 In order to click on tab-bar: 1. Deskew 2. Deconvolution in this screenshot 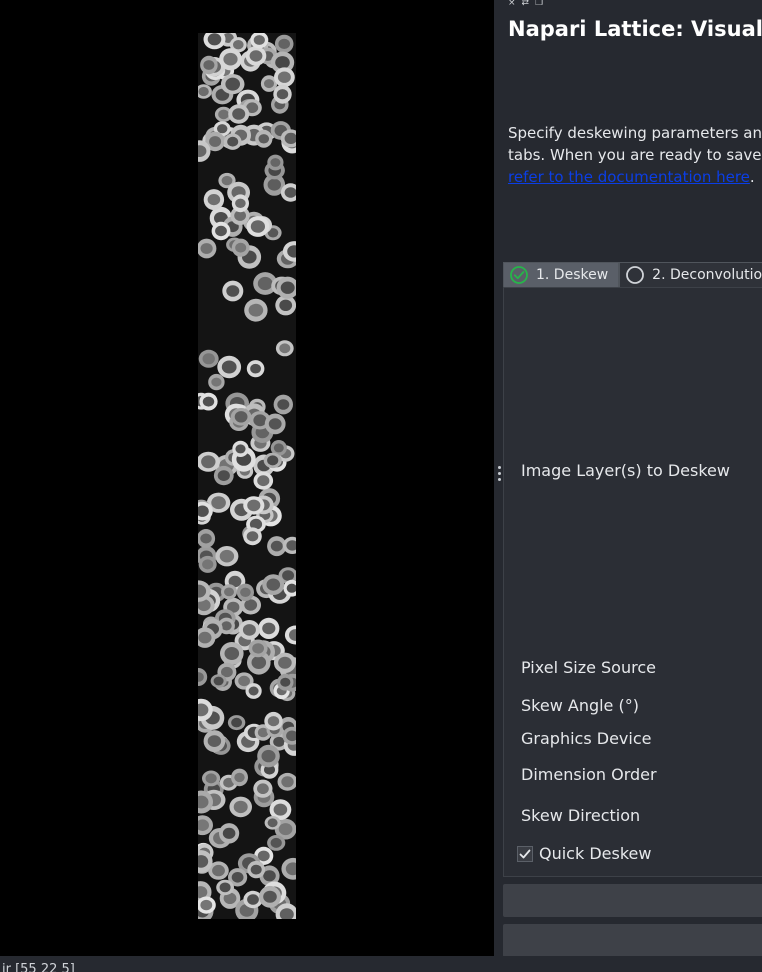, I will do `click(632, 274)`.